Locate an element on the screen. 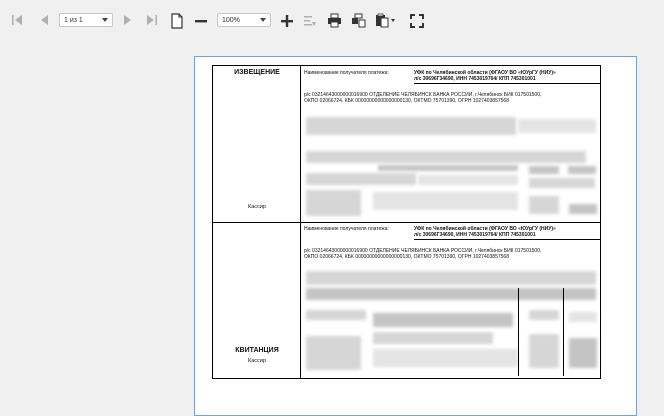 The height and width of the screenshot is (416, 664). receipt-underline is located at coordinates (507, 239).